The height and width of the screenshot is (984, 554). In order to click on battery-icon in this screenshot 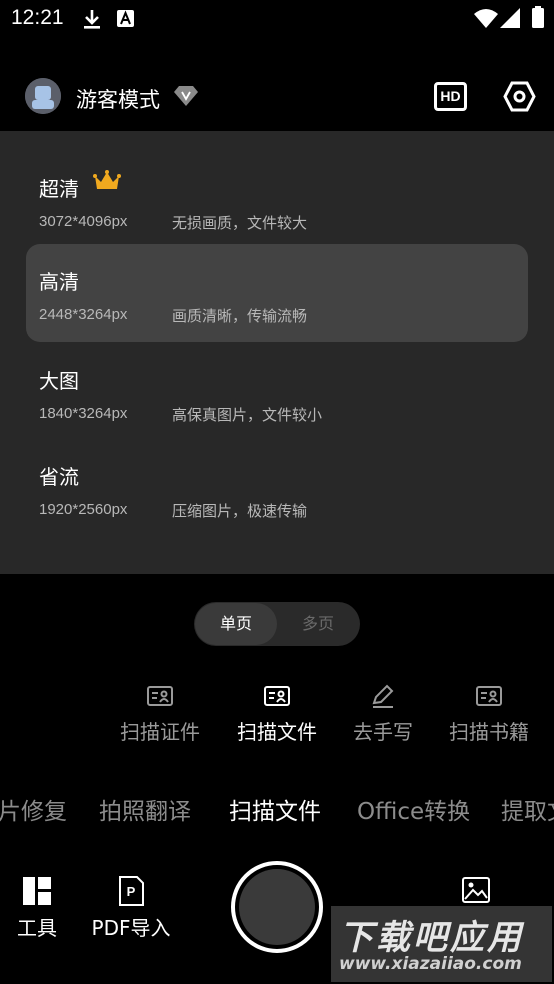, I will do `click(538, 17)`.